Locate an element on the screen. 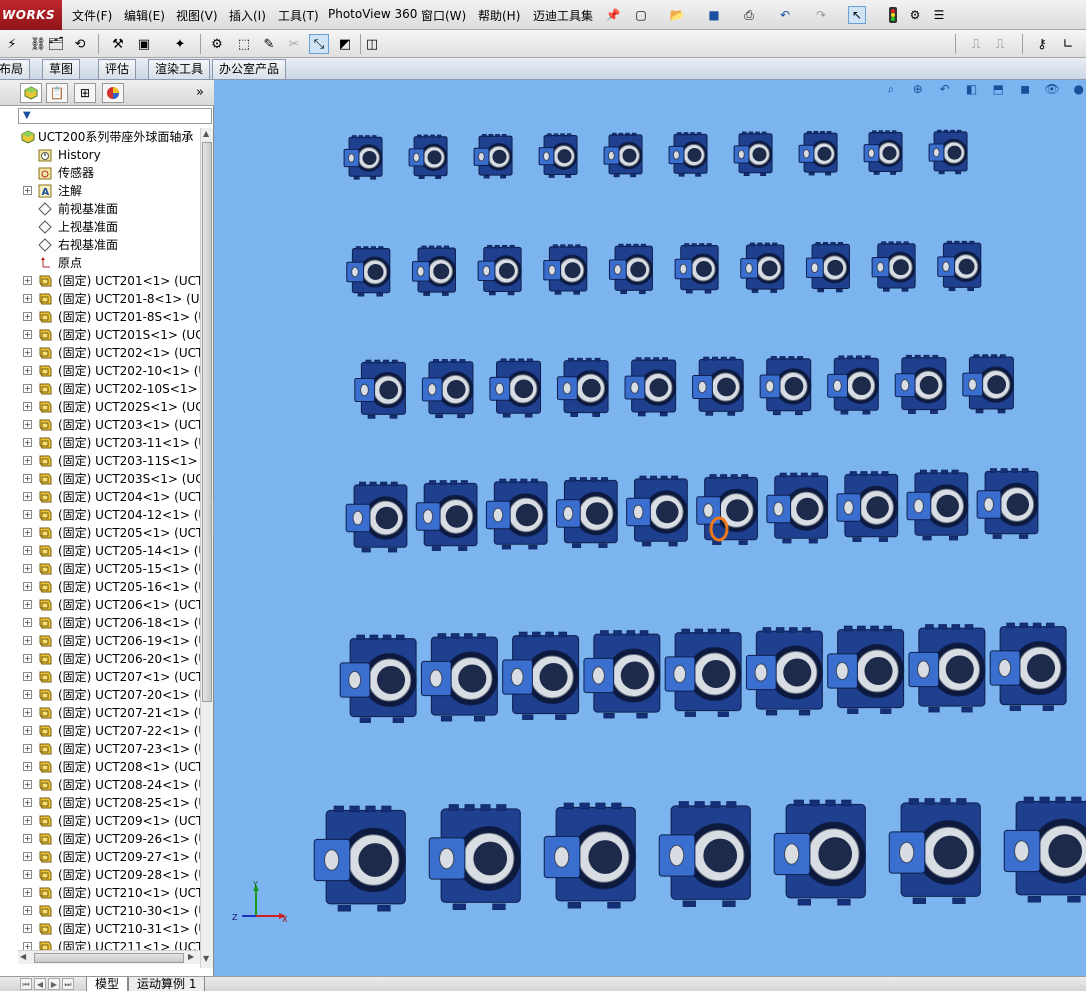 This screenshot has height=991, width=1086. prev-tab-icon: ◀ is located at coordinates (40, 984).